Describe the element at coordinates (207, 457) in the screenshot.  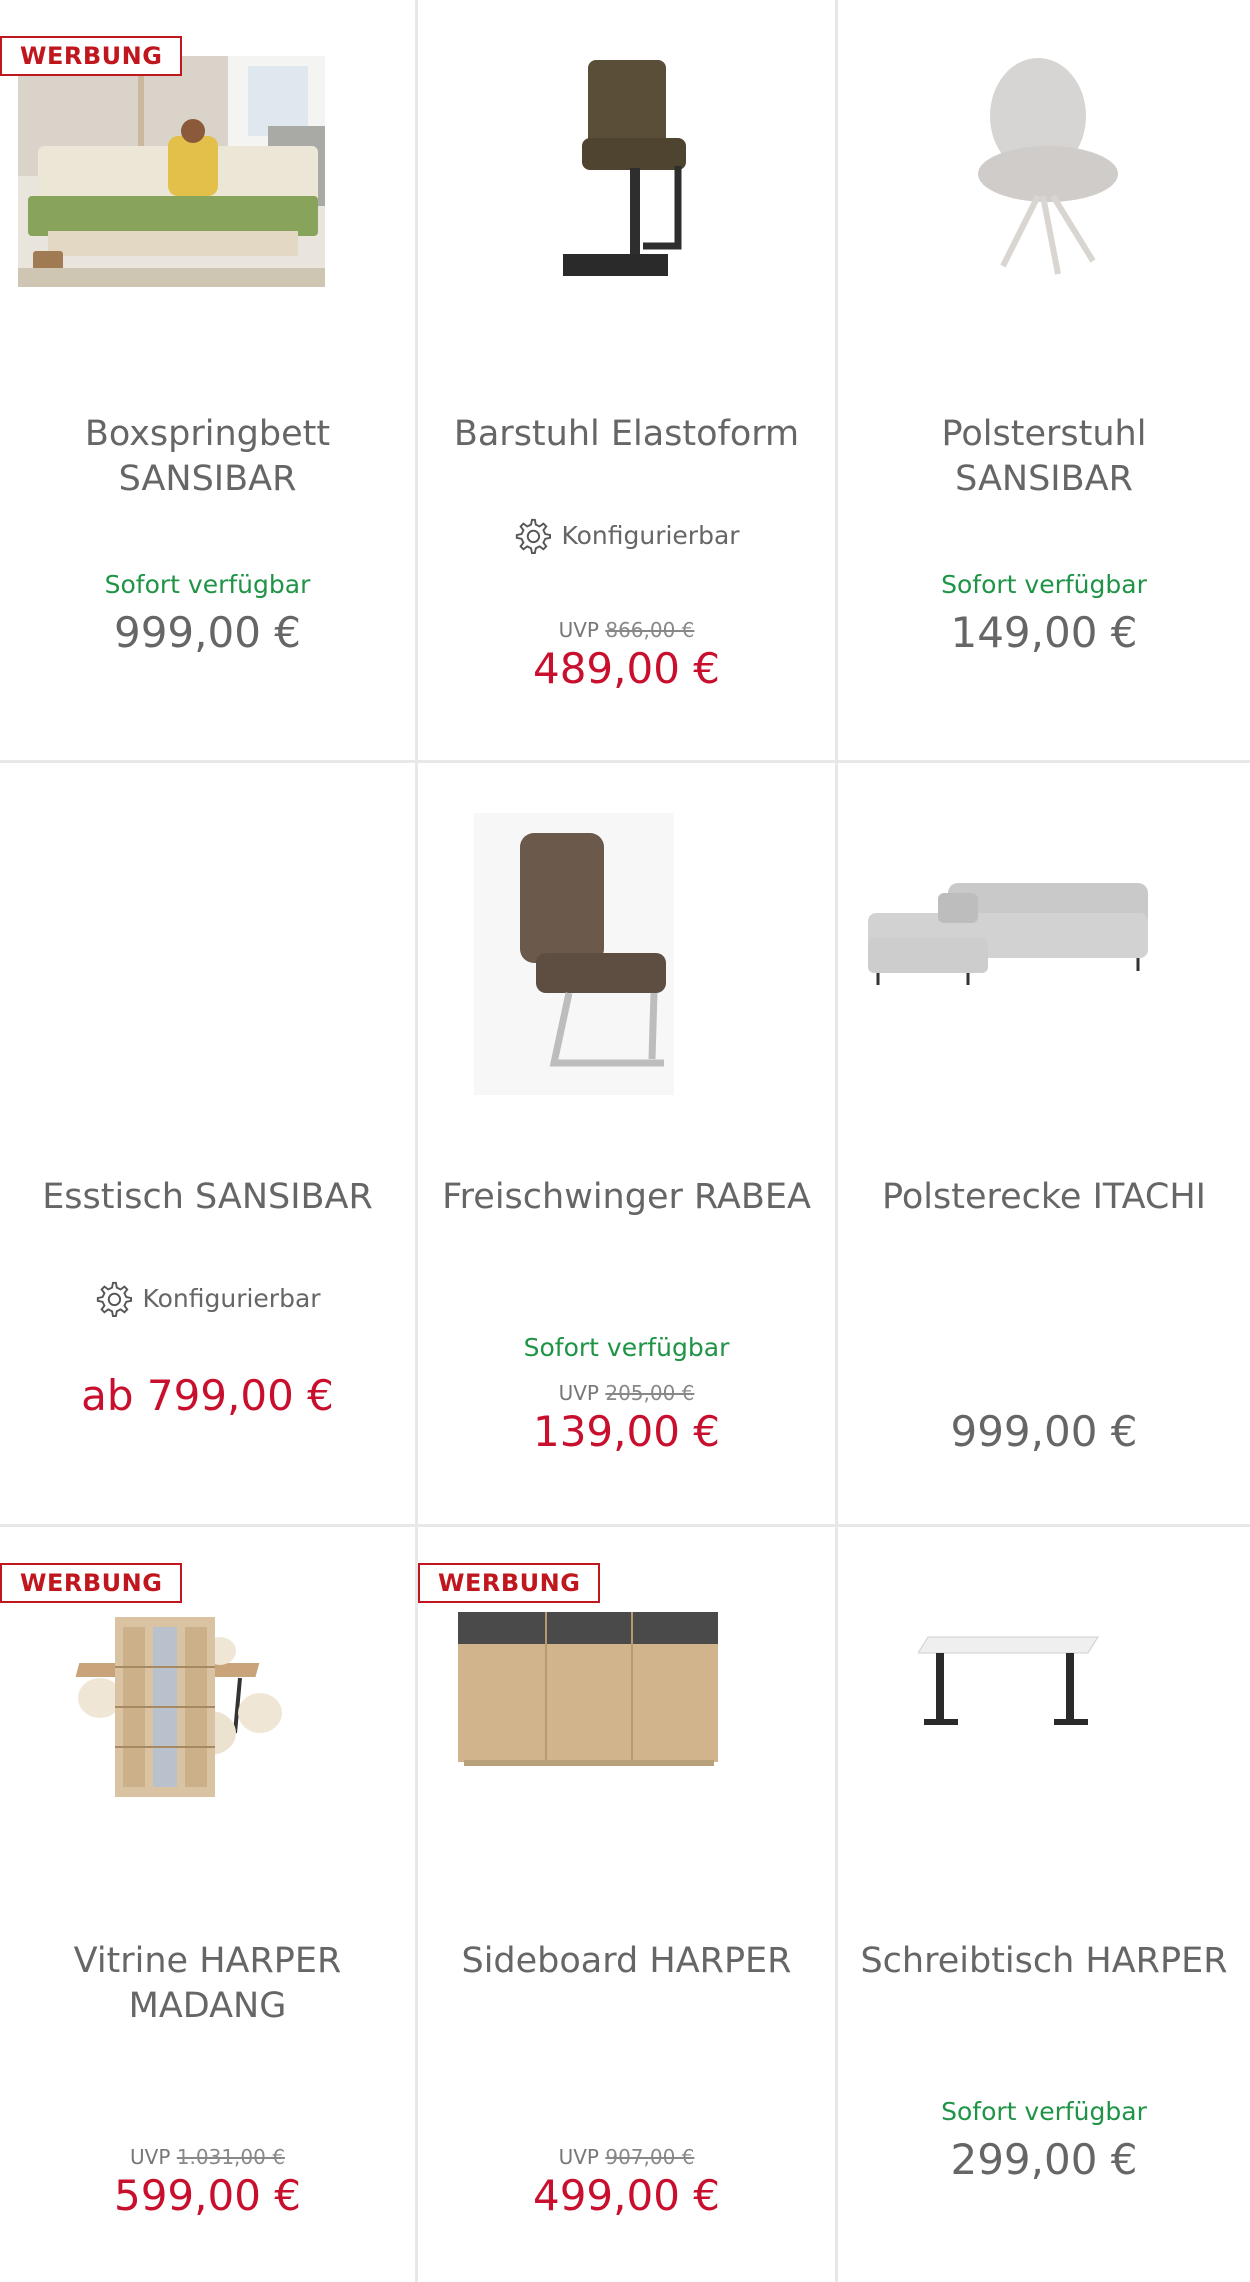
I see `product-name: Boxspringbett SANSIBAR` at that location.